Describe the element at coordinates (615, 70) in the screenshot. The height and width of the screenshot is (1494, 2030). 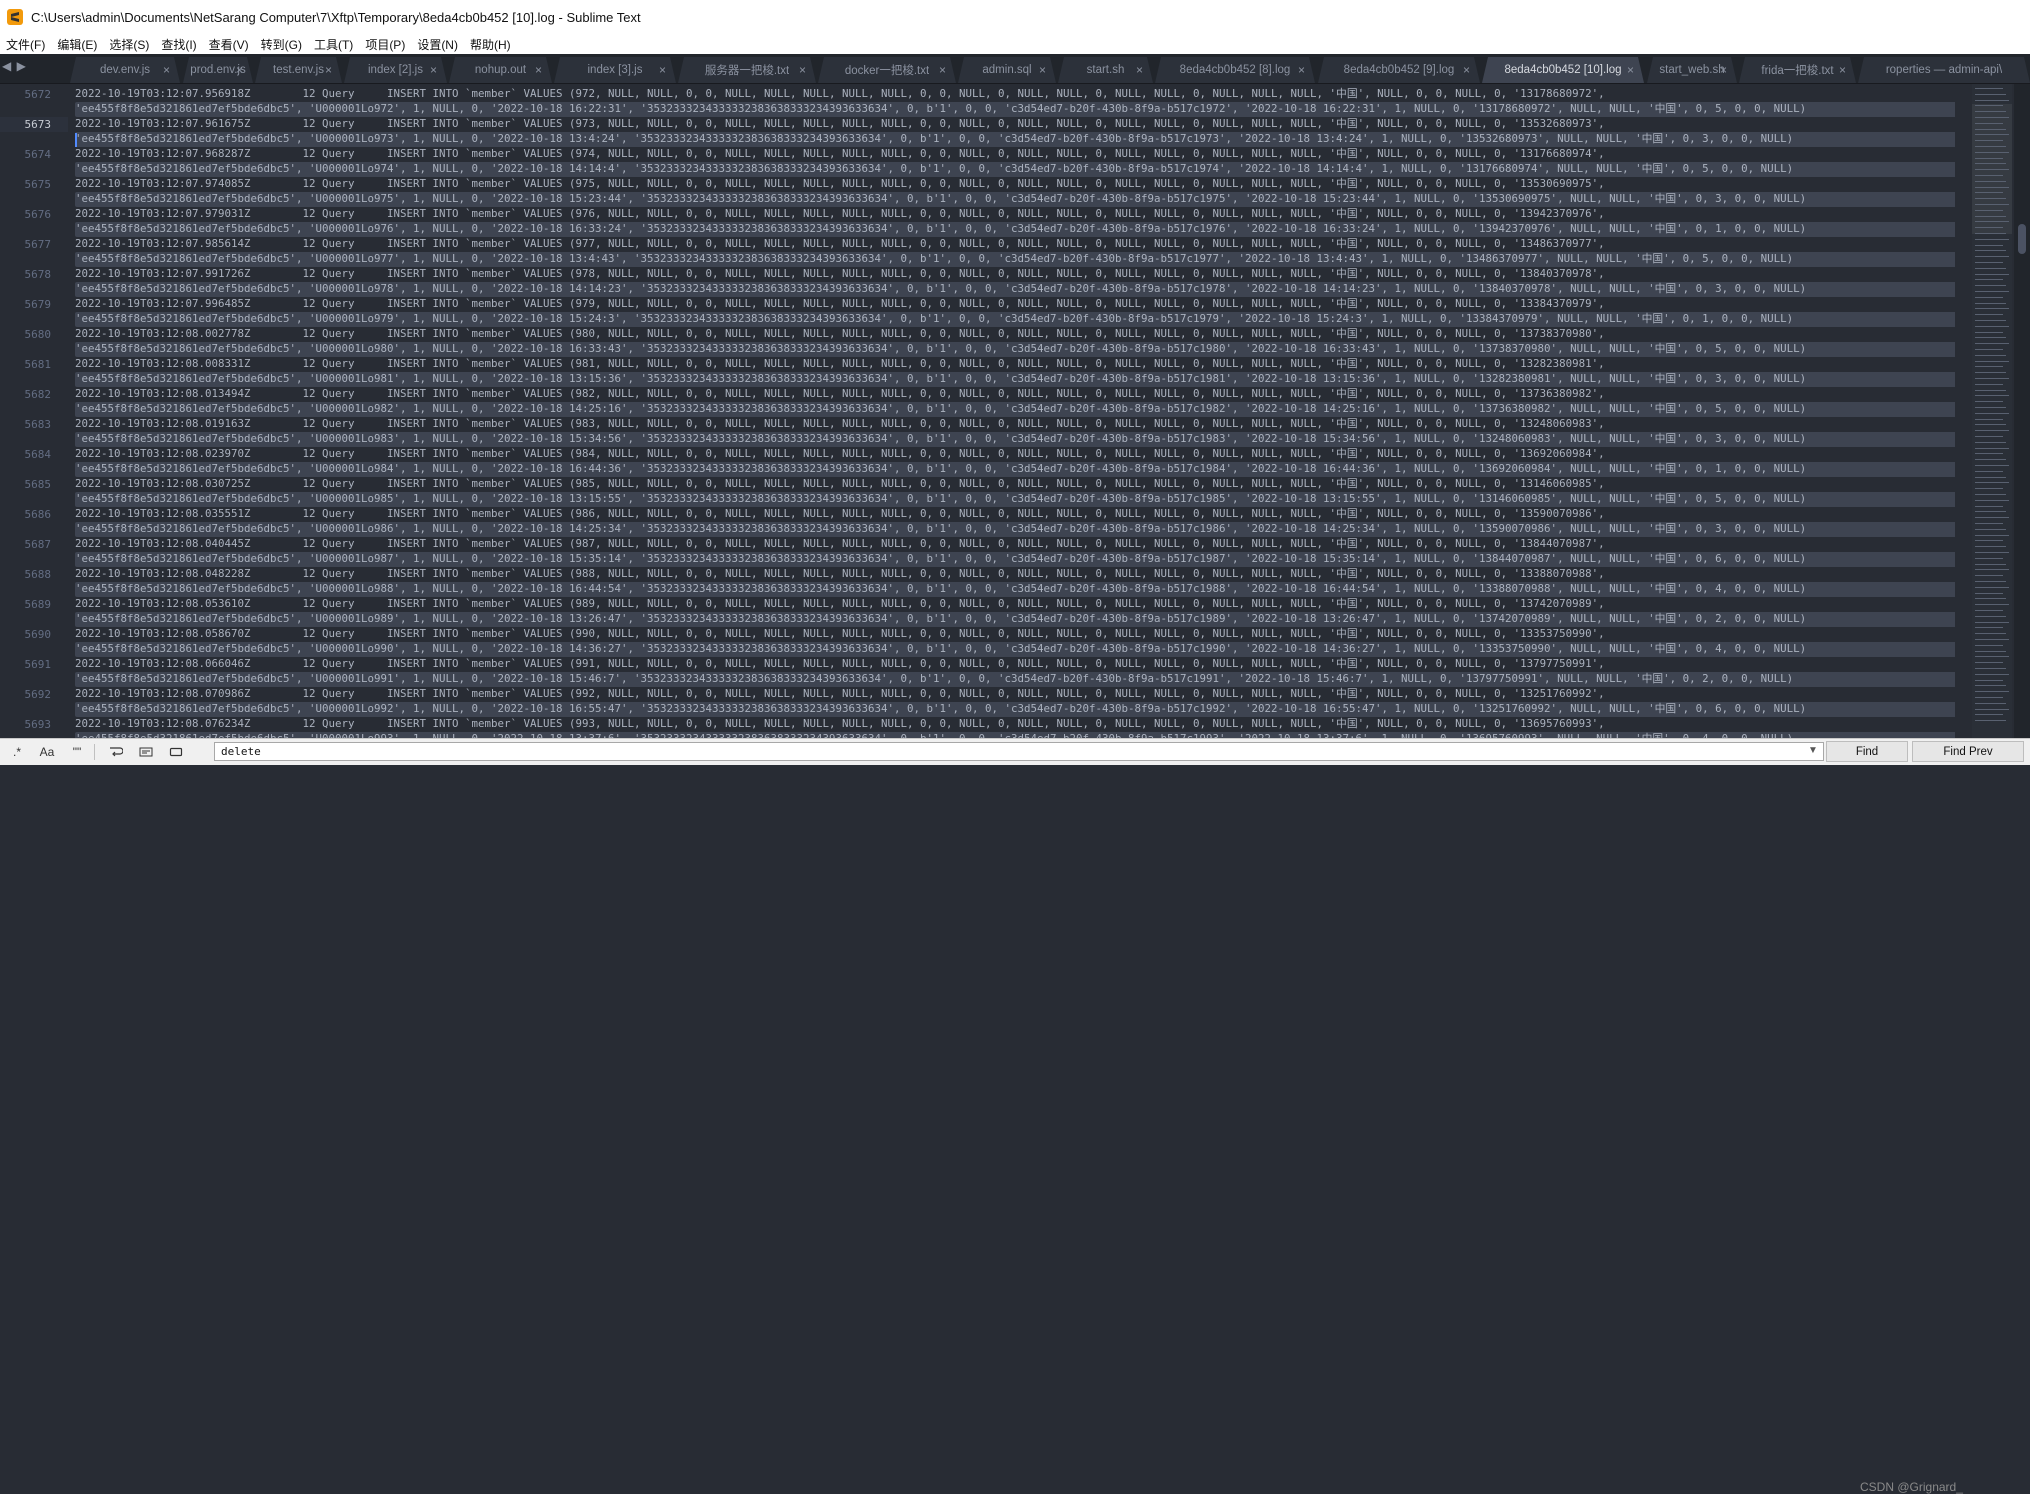
I see `tab-6: index [3].js ×` at that location.